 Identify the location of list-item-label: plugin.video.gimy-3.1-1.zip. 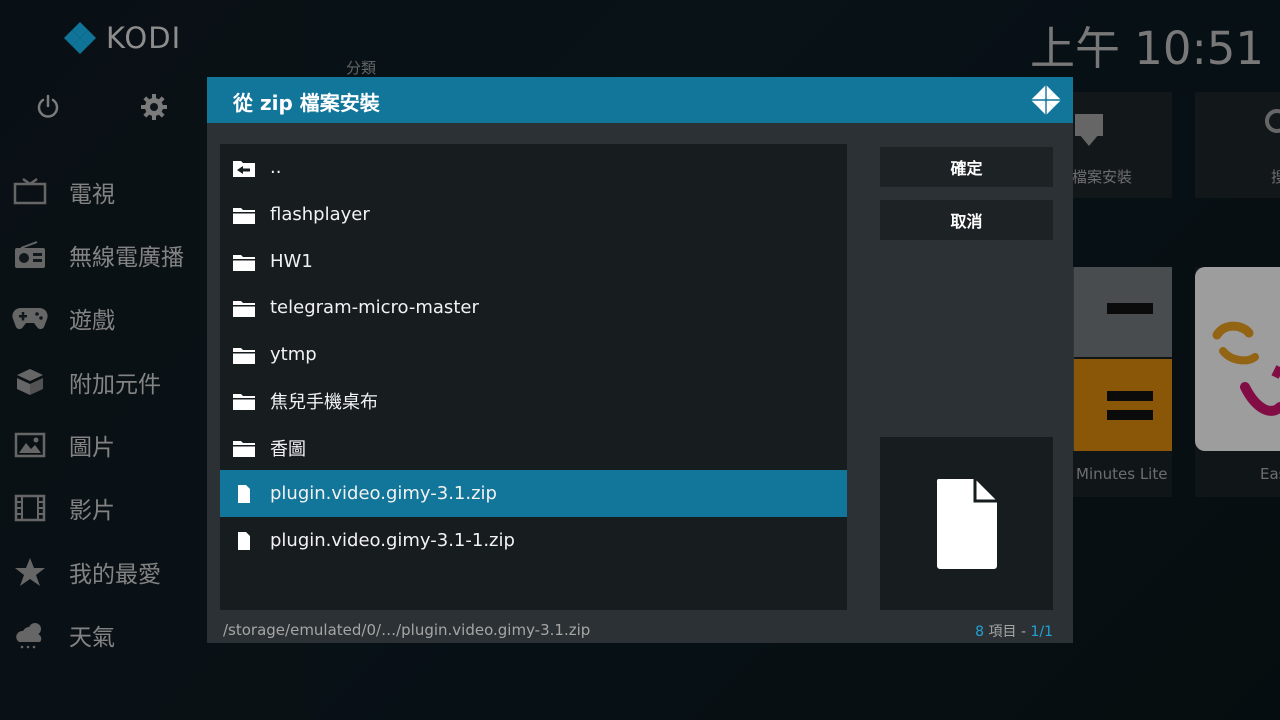
(392, 540).